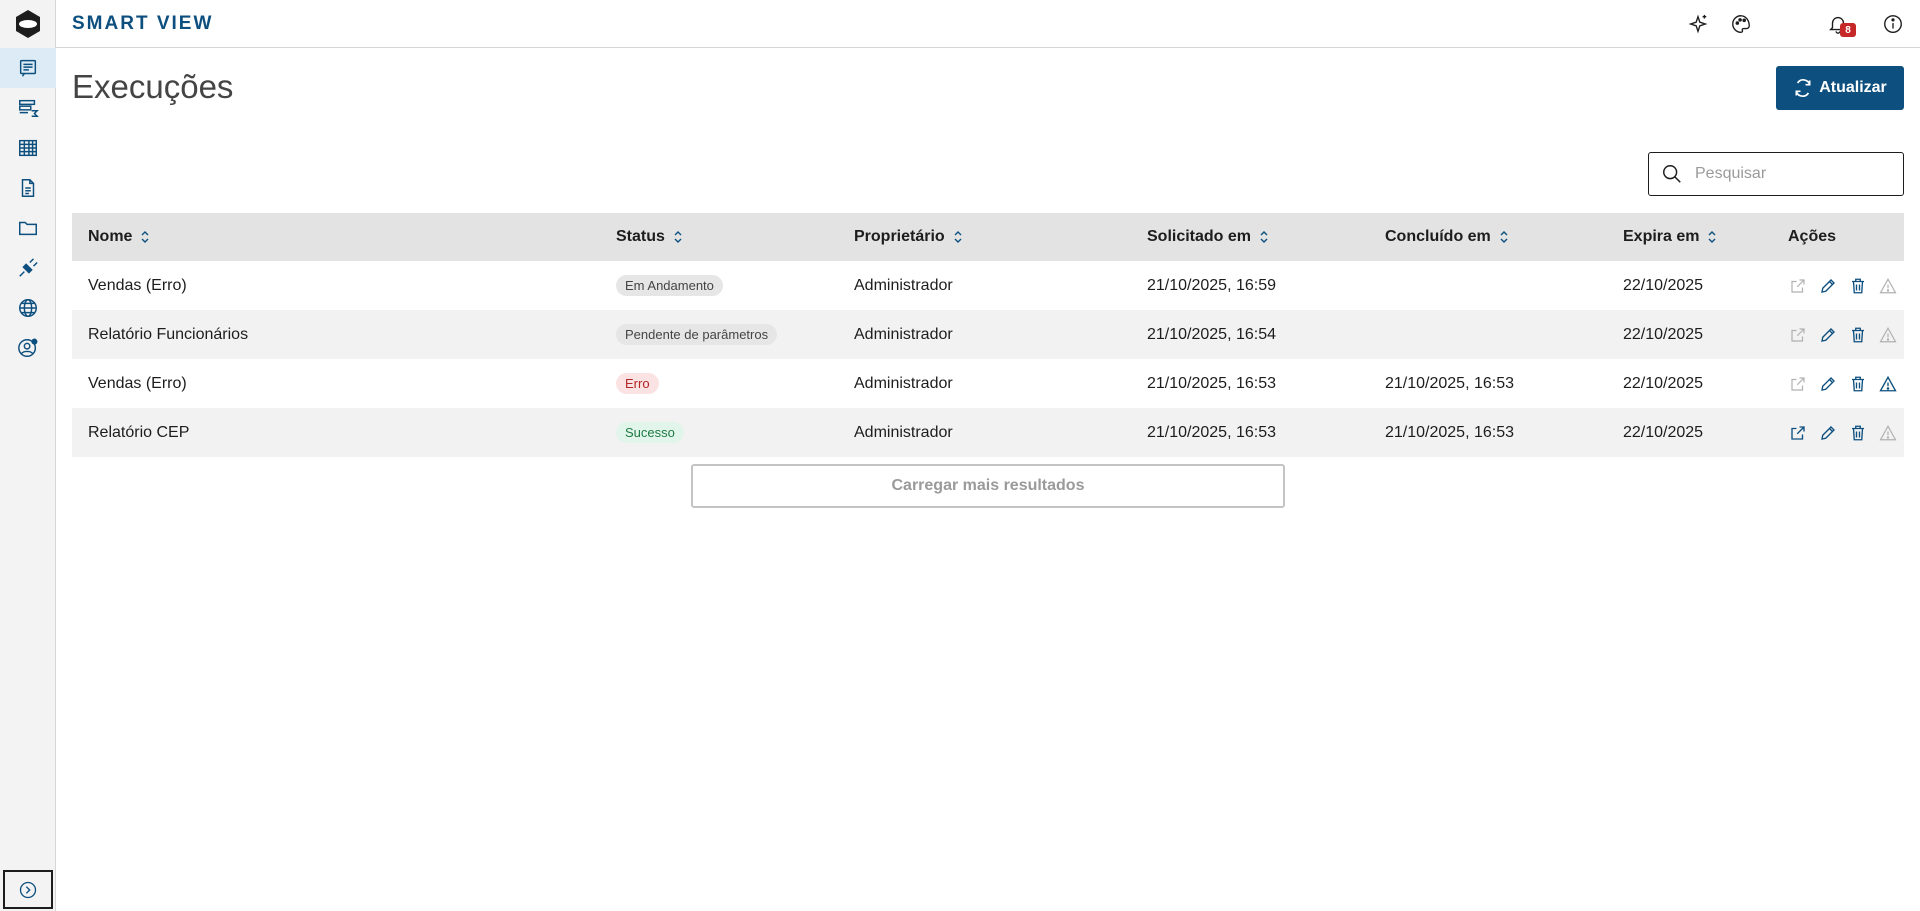 This screenshot has height=911, width=1920. Describe the element at coordinates (1689, 237) in the screenshot. I see `column-header-expira: Expira em` at that location.